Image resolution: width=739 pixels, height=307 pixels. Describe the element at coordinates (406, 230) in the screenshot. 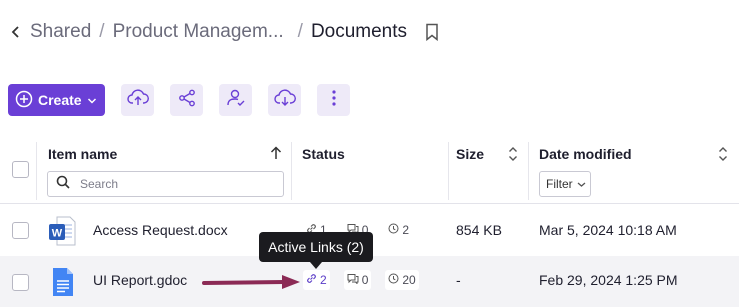

I see `versions-count: 2` at that location.